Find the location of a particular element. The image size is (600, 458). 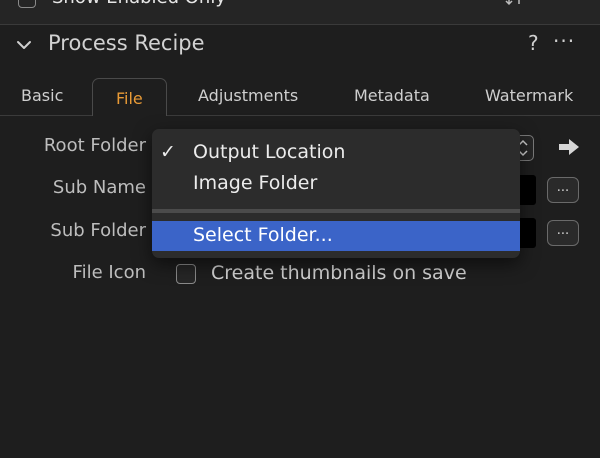

arrow-right-icon is located at coordinates (569, 147).